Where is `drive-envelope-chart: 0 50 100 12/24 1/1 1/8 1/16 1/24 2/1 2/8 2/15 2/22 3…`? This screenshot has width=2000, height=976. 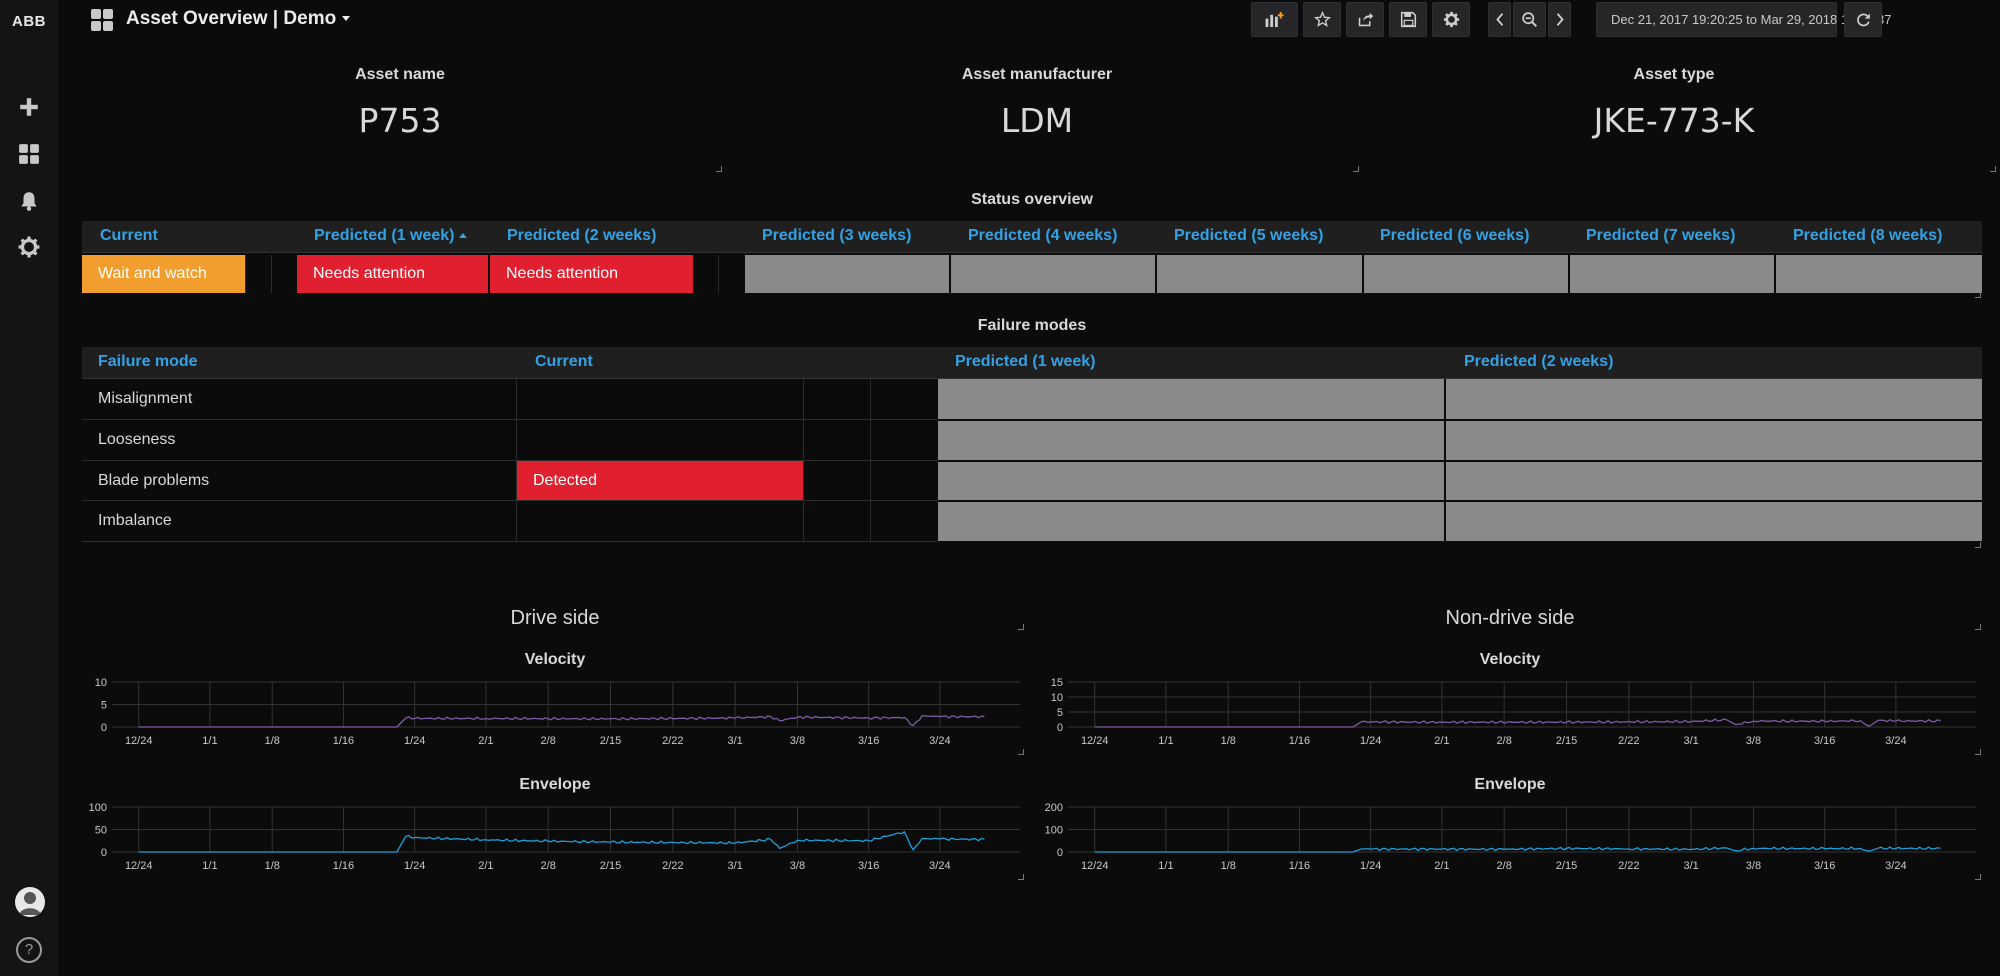
drive-envelope-chart: 0 50 100 12/24 1/1 1/8 1/16 1/24 2/1 2/8 2/15 2/22 3… is located at coordinates (552, 837).